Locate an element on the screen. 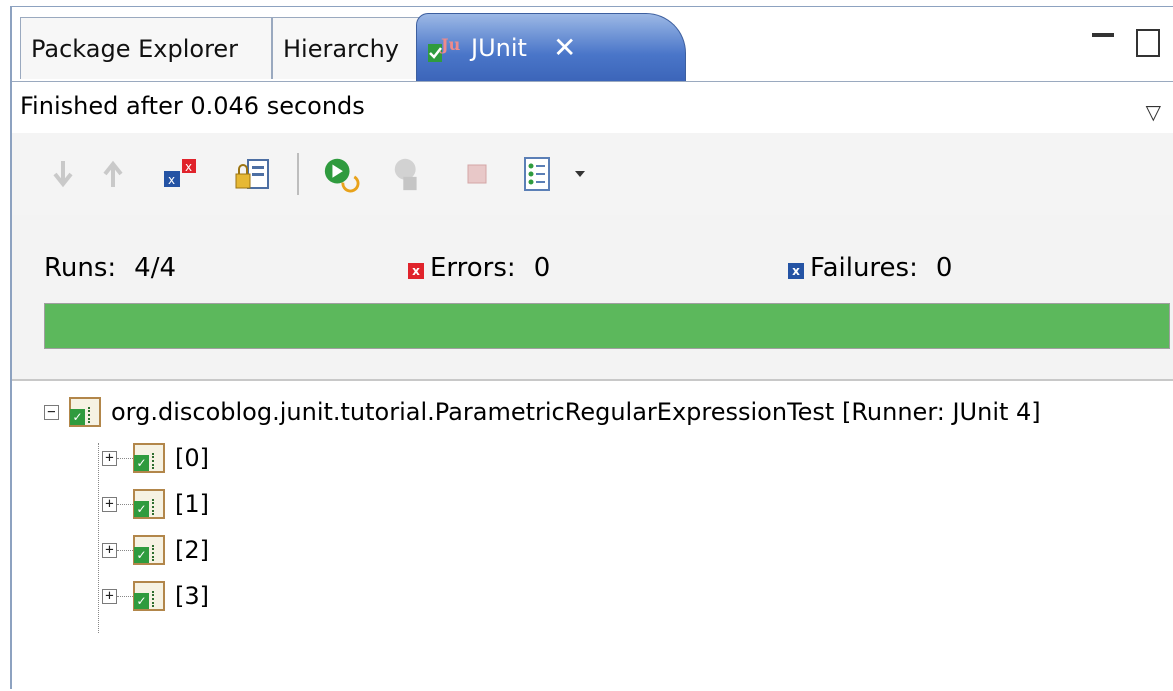  tree-child-node: + ✓ [2] is located at coordinates (155, 550).